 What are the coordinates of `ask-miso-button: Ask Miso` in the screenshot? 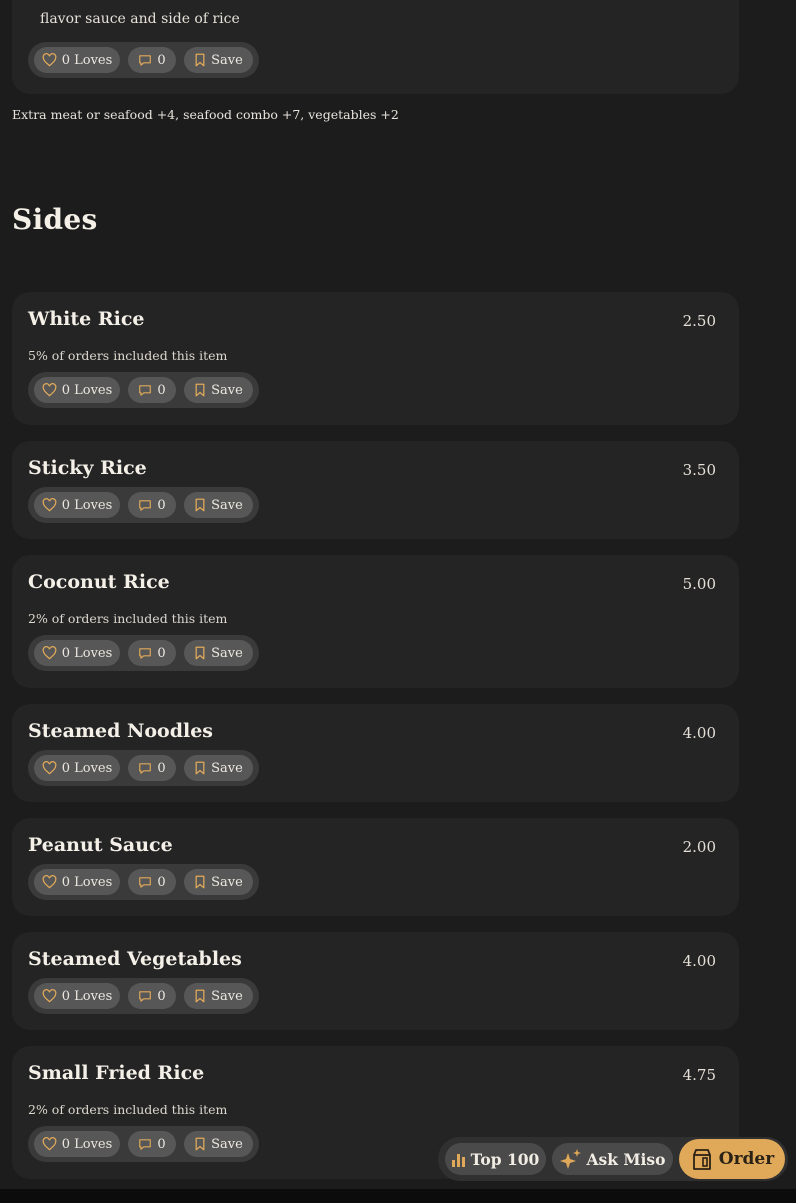 It's located at (612, 1159).